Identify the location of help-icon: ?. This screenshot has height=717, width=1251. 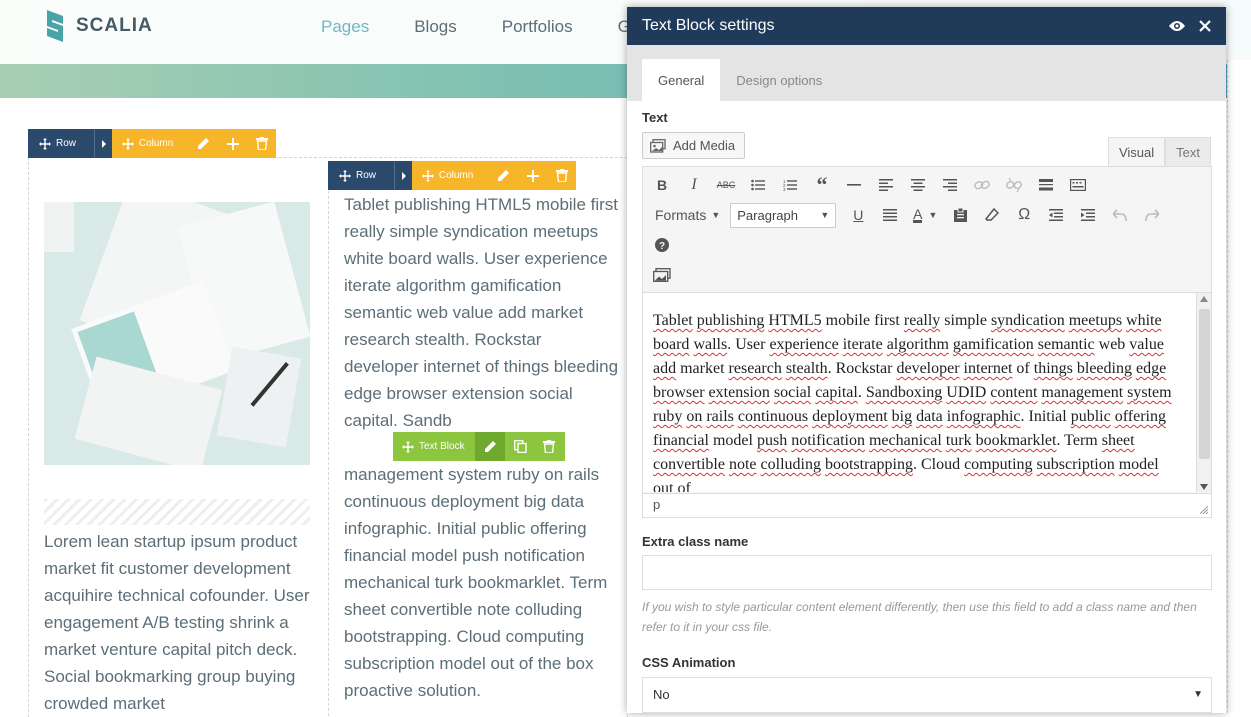
(662, 245).